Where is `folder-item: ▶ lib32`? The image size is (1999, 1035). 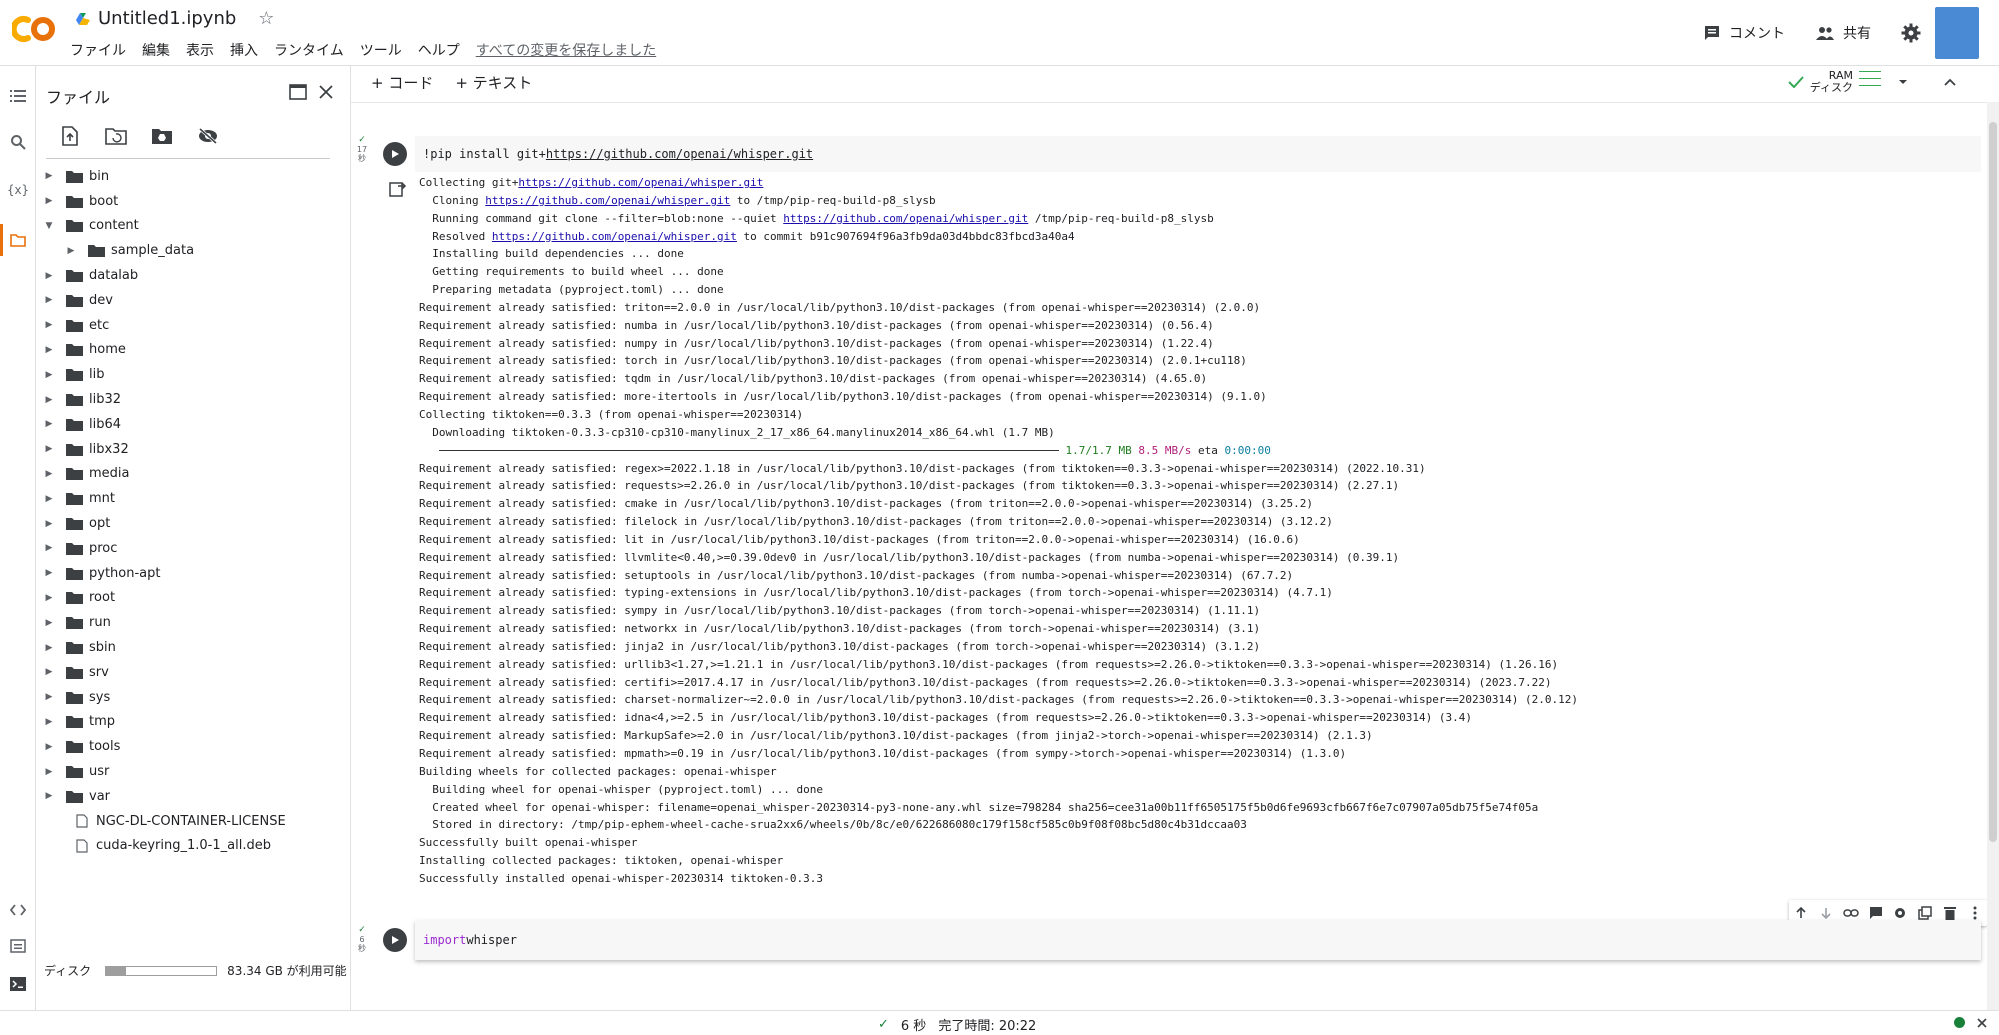
folder-item: ▶ lib32 is located at coordinates (193, 399).